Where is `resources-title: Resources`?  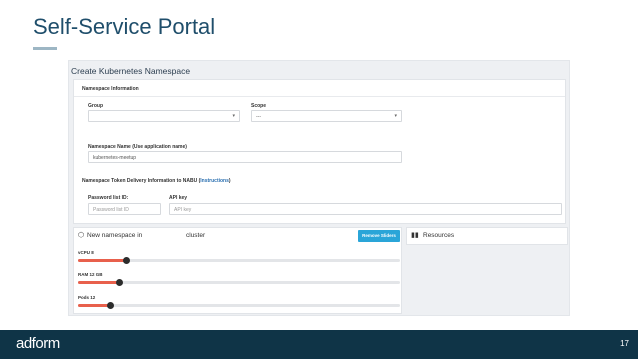 resources-title: Resources is located at coordinates (439, 235).